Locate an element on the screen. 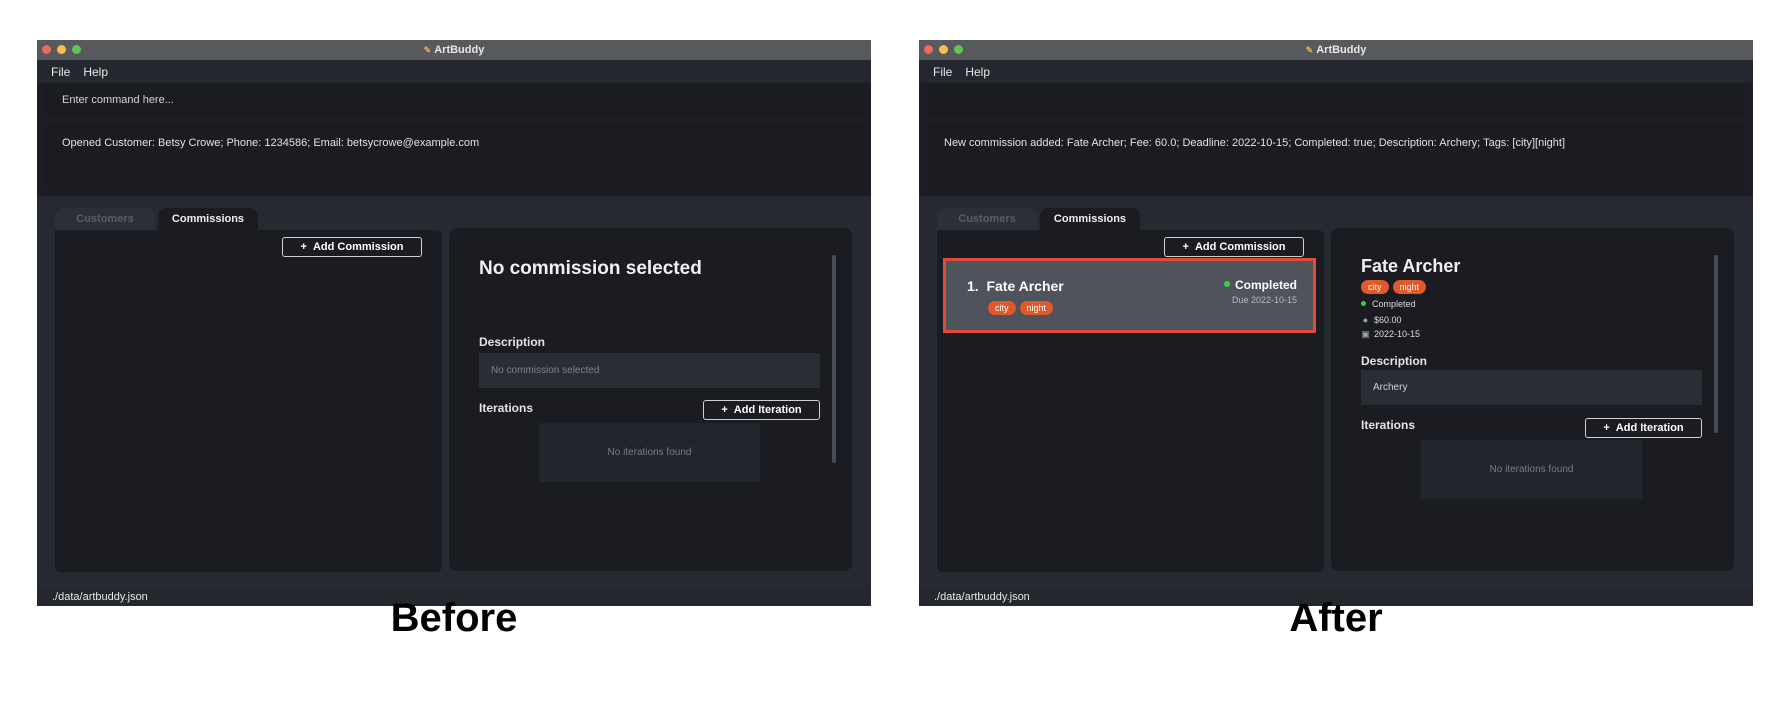  detail-title: Fate Archer is located at coordinates (1411, 266).